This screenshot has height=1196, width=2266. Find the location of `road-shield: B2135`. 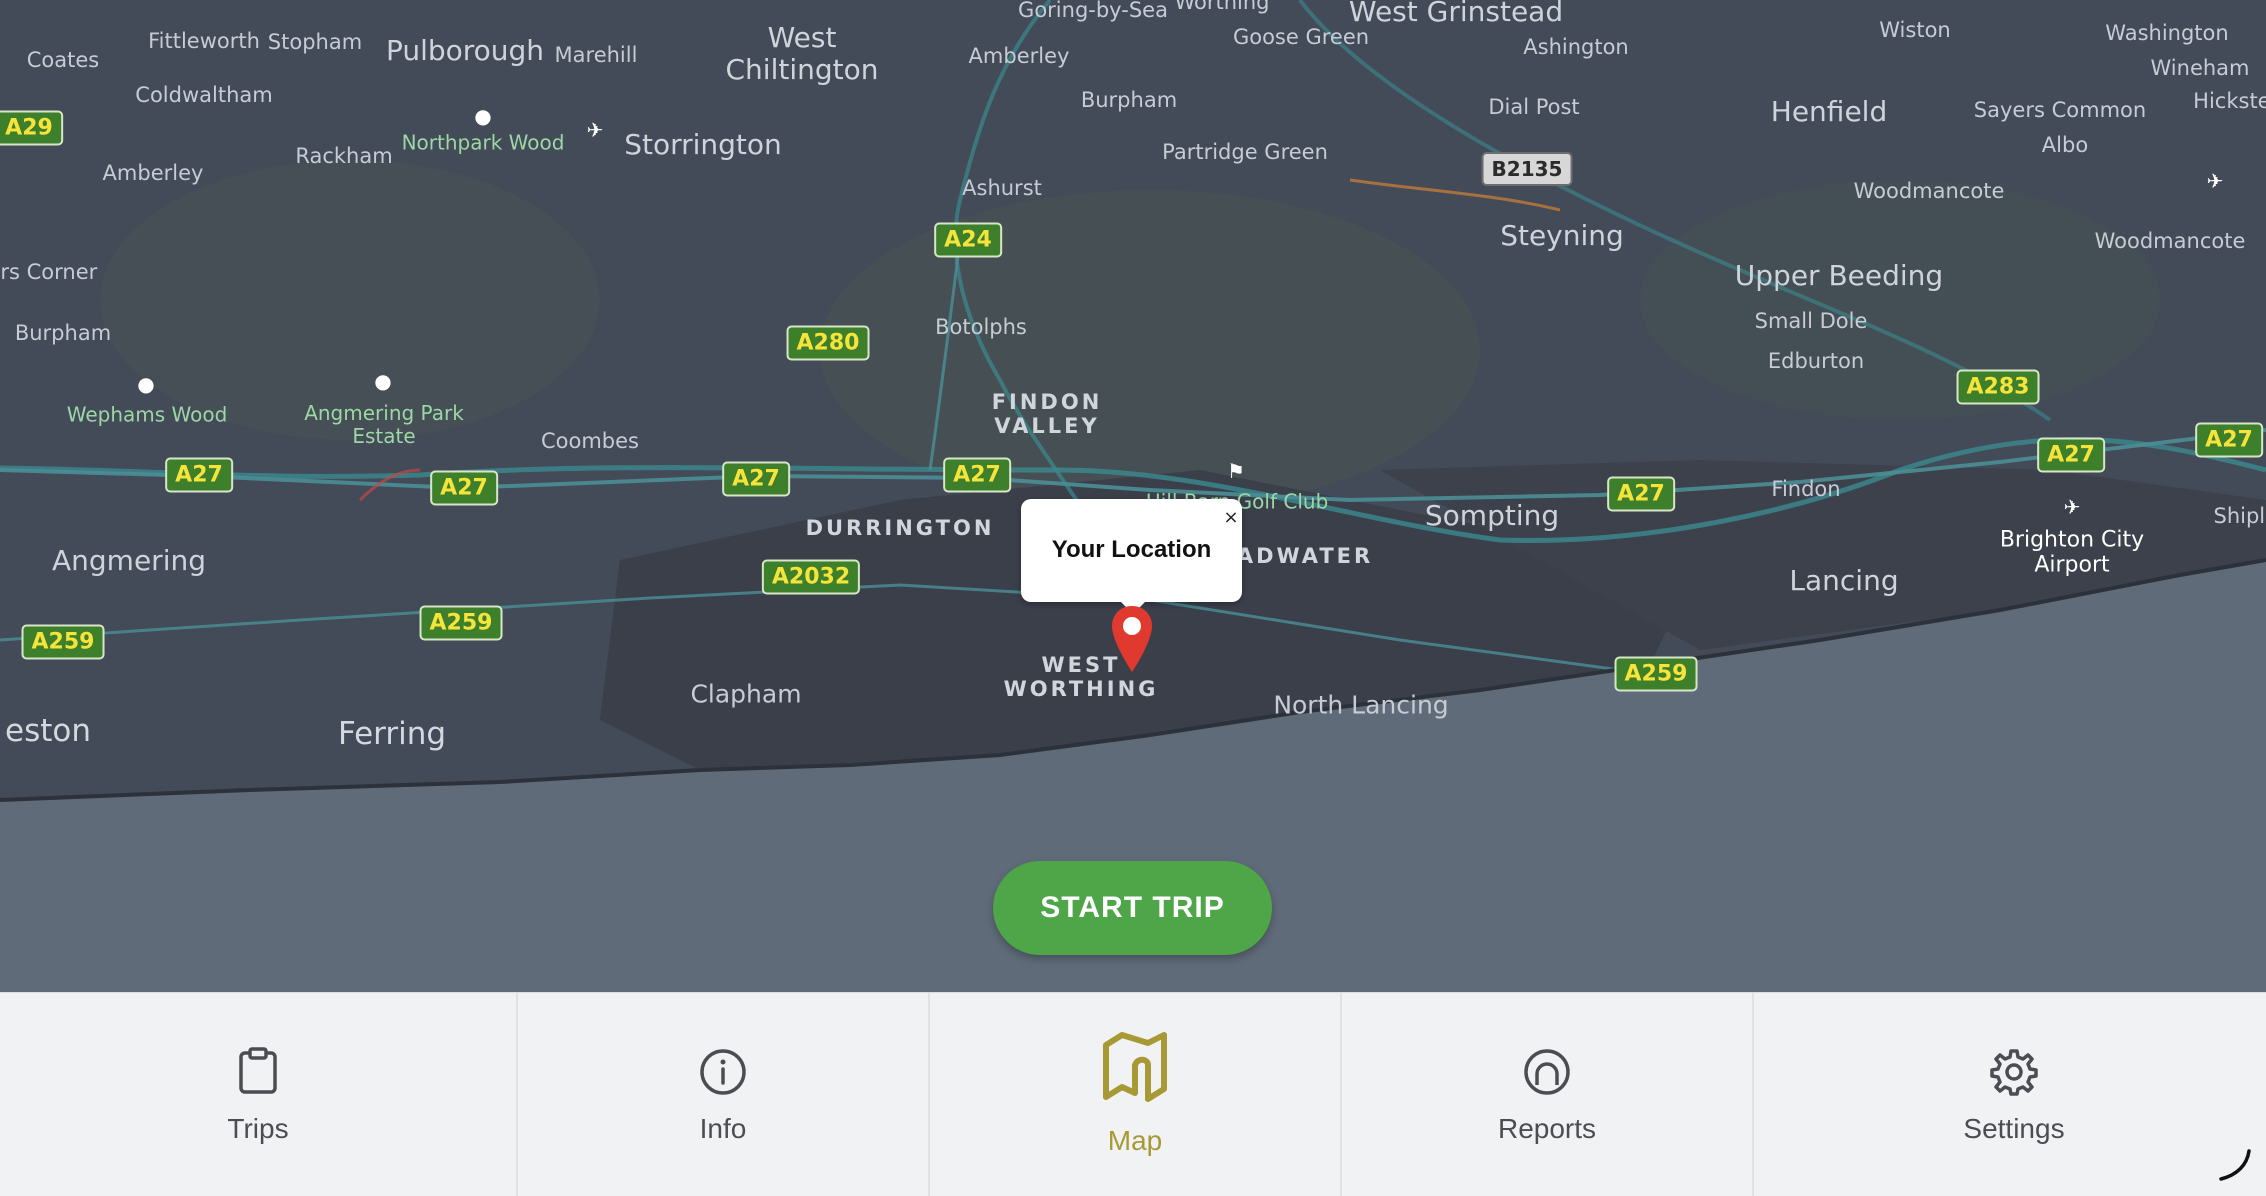

road-shield: B2135 is located at coordinates (1527, 169).